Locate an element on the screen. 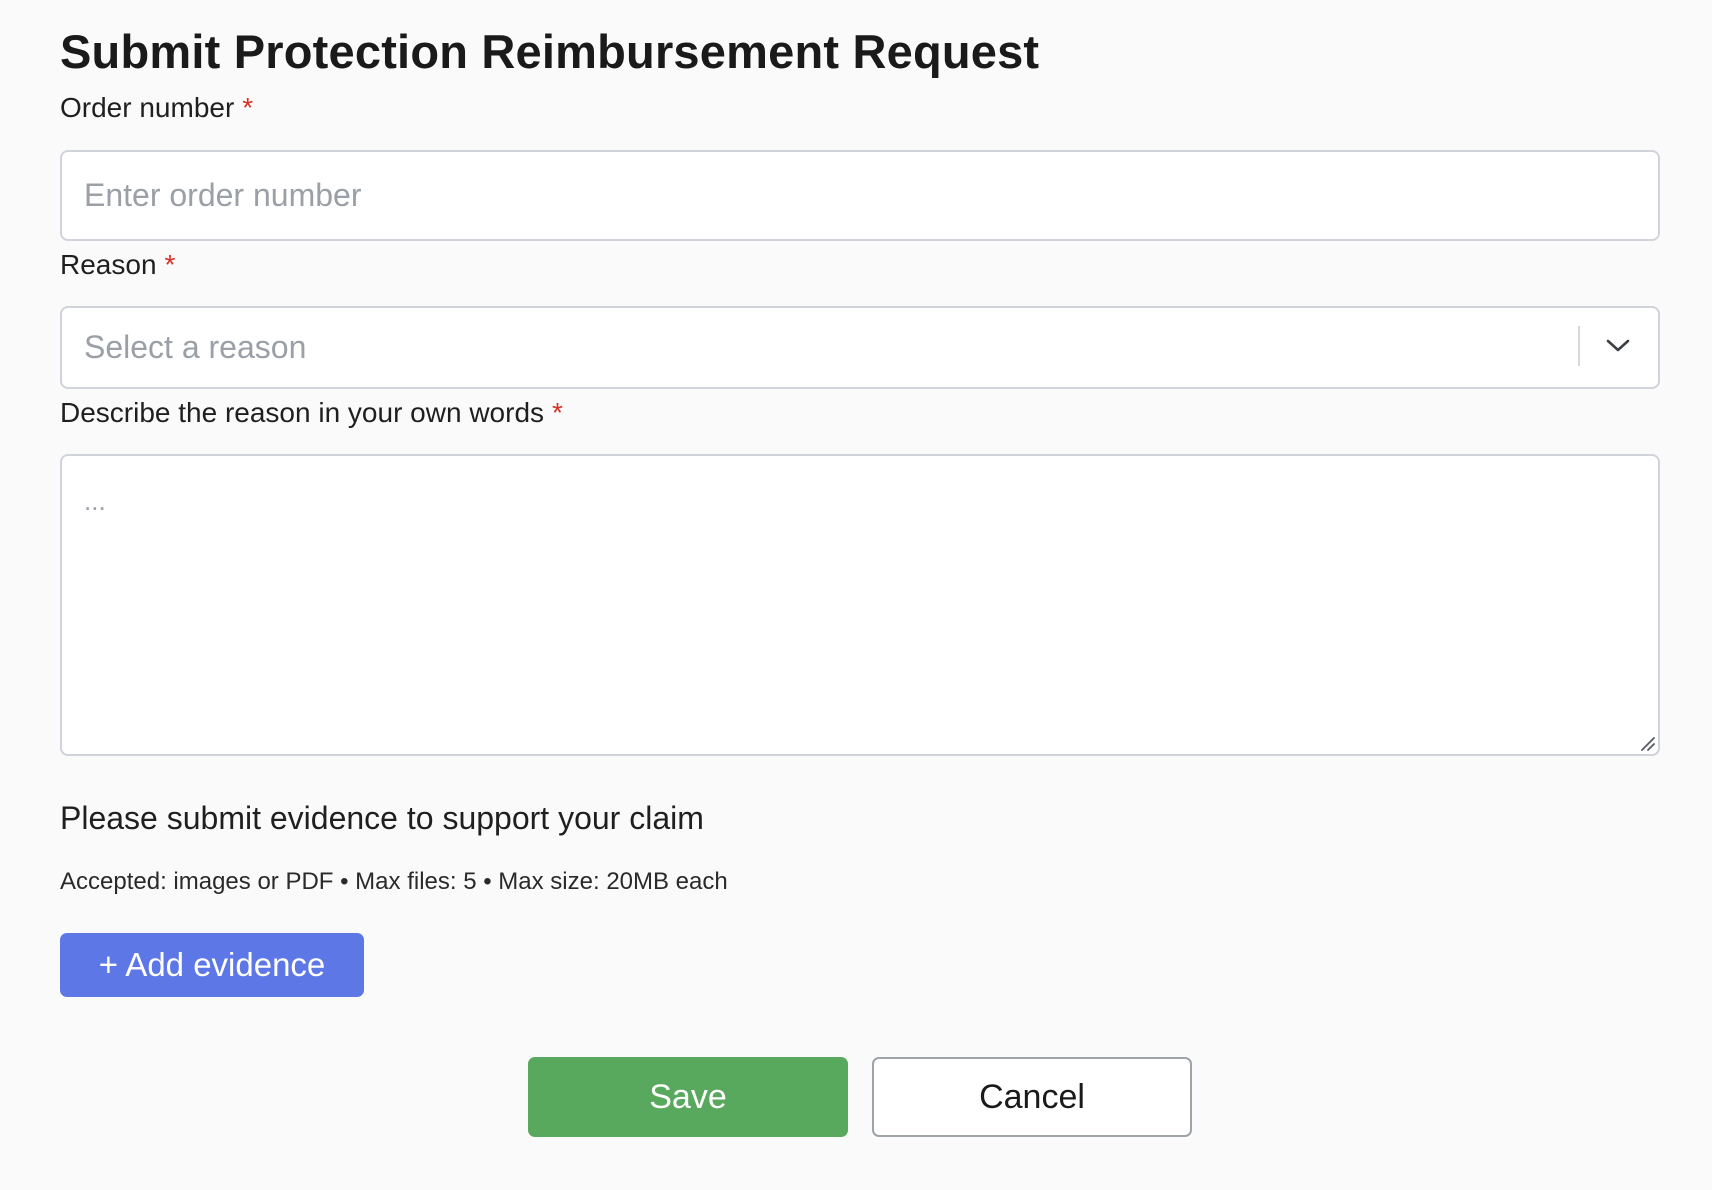  order-number-input is located at coordinates (860, 195).